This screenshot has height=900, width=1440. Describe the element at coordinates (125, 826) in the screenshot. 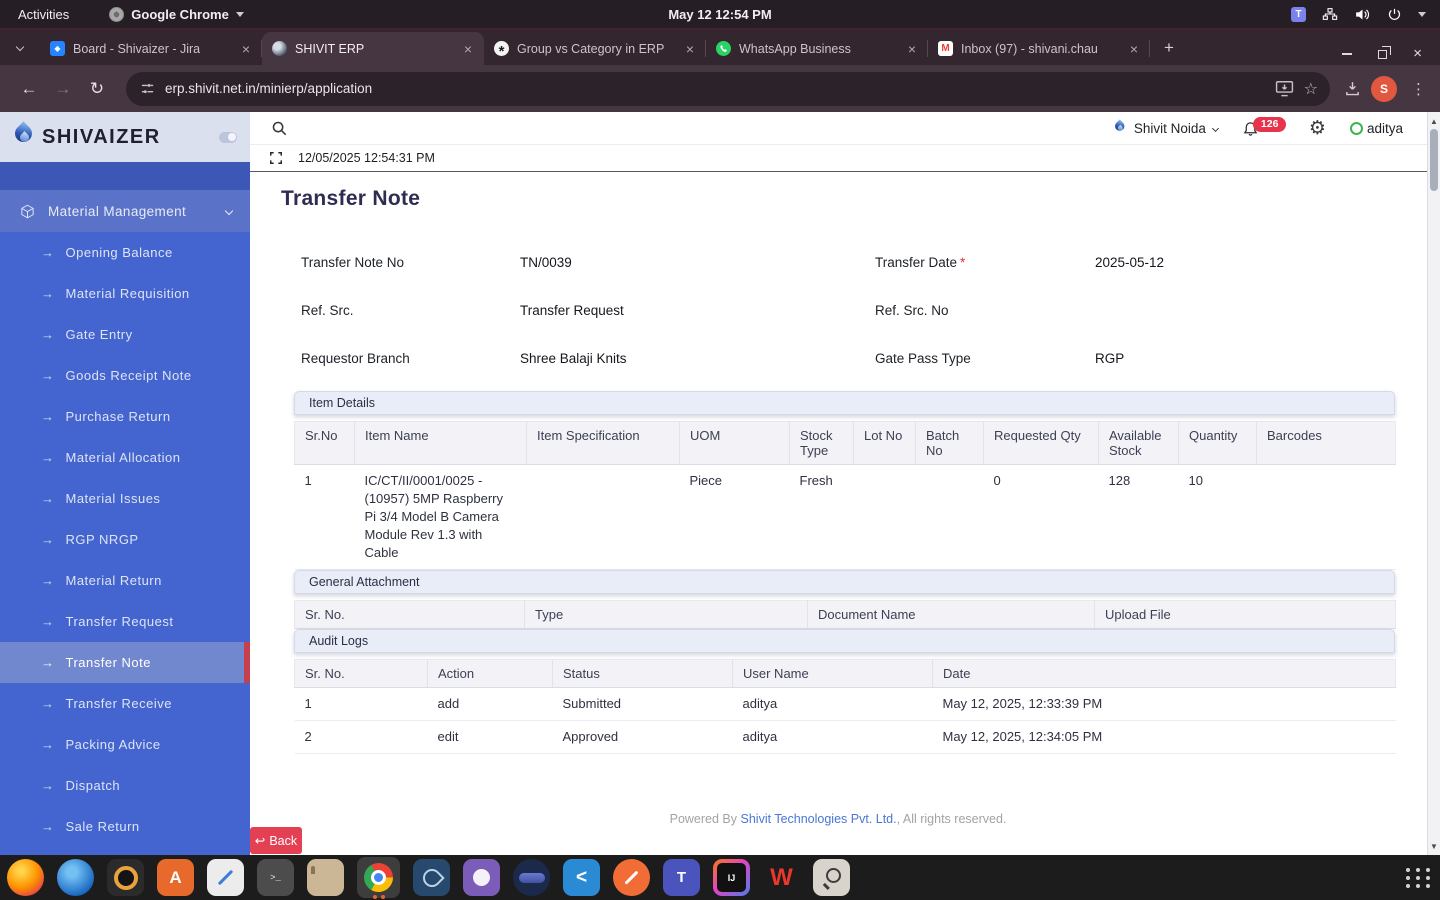

I see `sidebar-item-sale-return: → Sale Return` at that location.